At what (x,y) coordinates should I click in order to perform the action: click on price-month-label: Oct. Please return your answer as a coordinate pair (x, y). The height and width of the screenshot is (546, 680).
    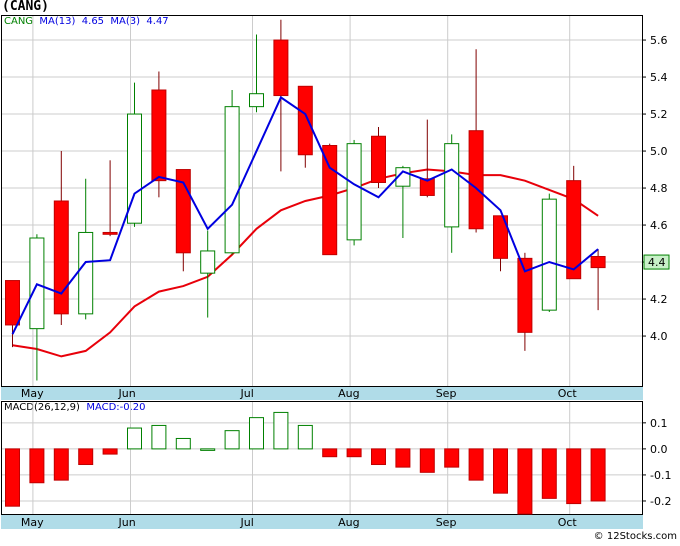
    Looking at the image, I should click on (568, 393).